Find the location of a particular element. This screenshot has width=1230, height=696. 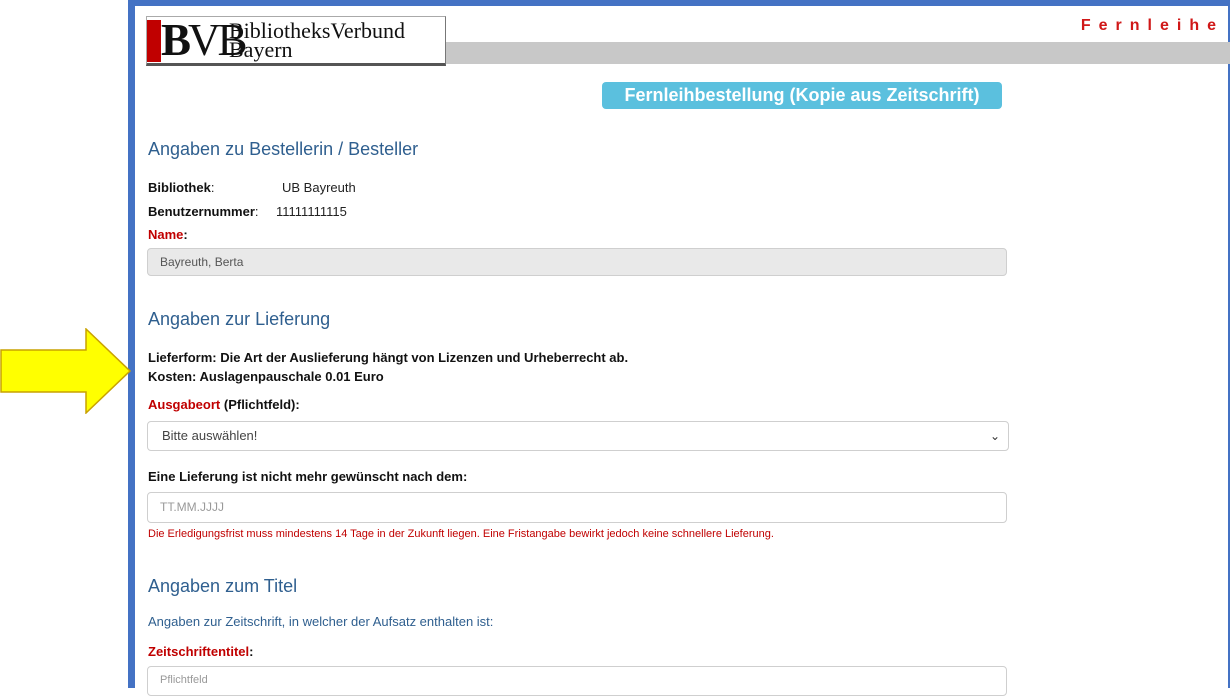

fernleihe-label: Fernleihe is located at coordinates (1152, 25).